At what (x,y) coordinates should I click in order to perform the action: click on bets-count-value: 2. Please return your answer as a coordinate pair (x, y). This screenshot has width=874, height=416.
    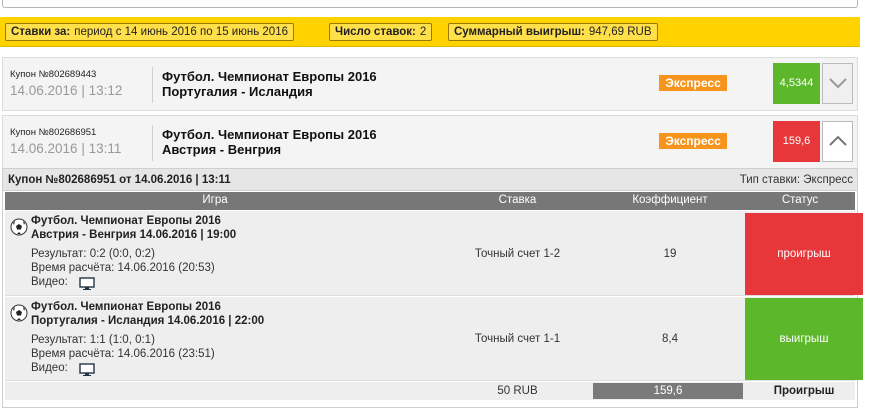
    Looking at the image, I should click on (423, 32).